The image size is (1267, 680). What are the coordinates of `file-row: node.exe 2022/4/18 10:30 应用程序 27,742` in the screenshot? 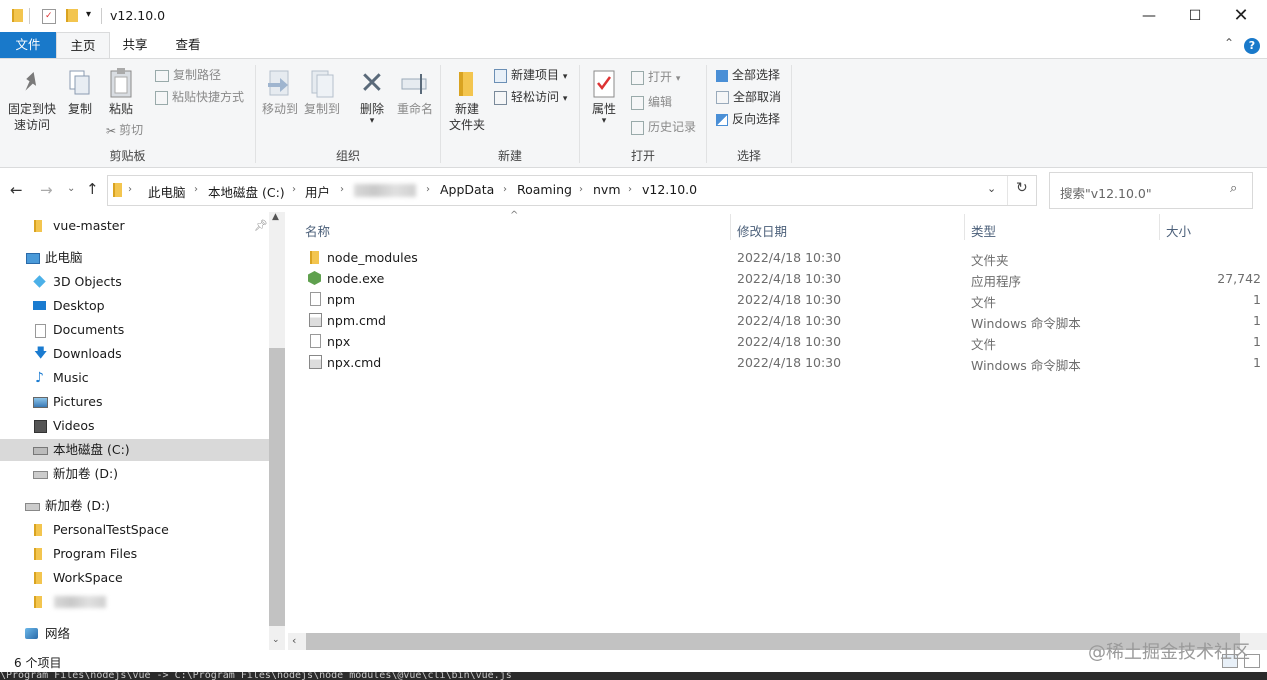 It's located at (783, 278).